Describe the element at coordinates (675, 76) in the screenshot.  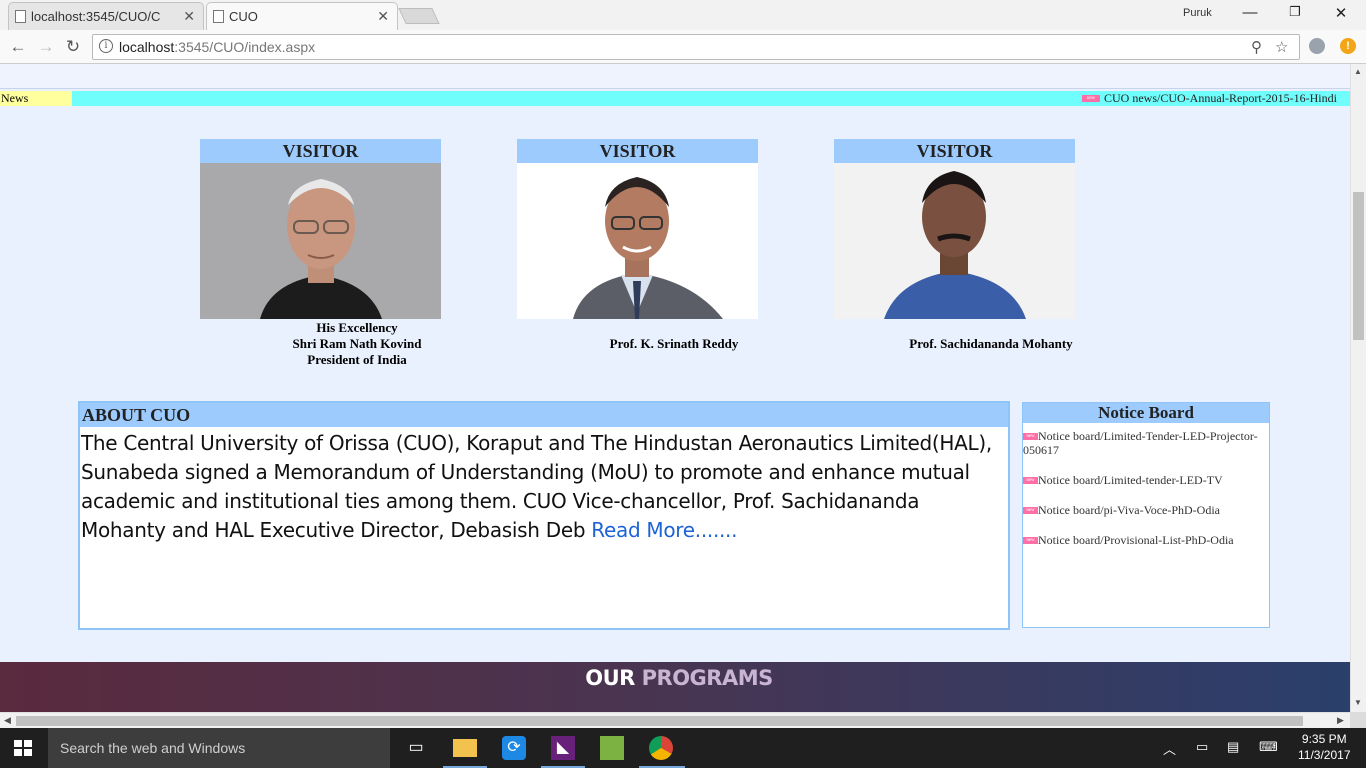
I see `top-band` at that location.